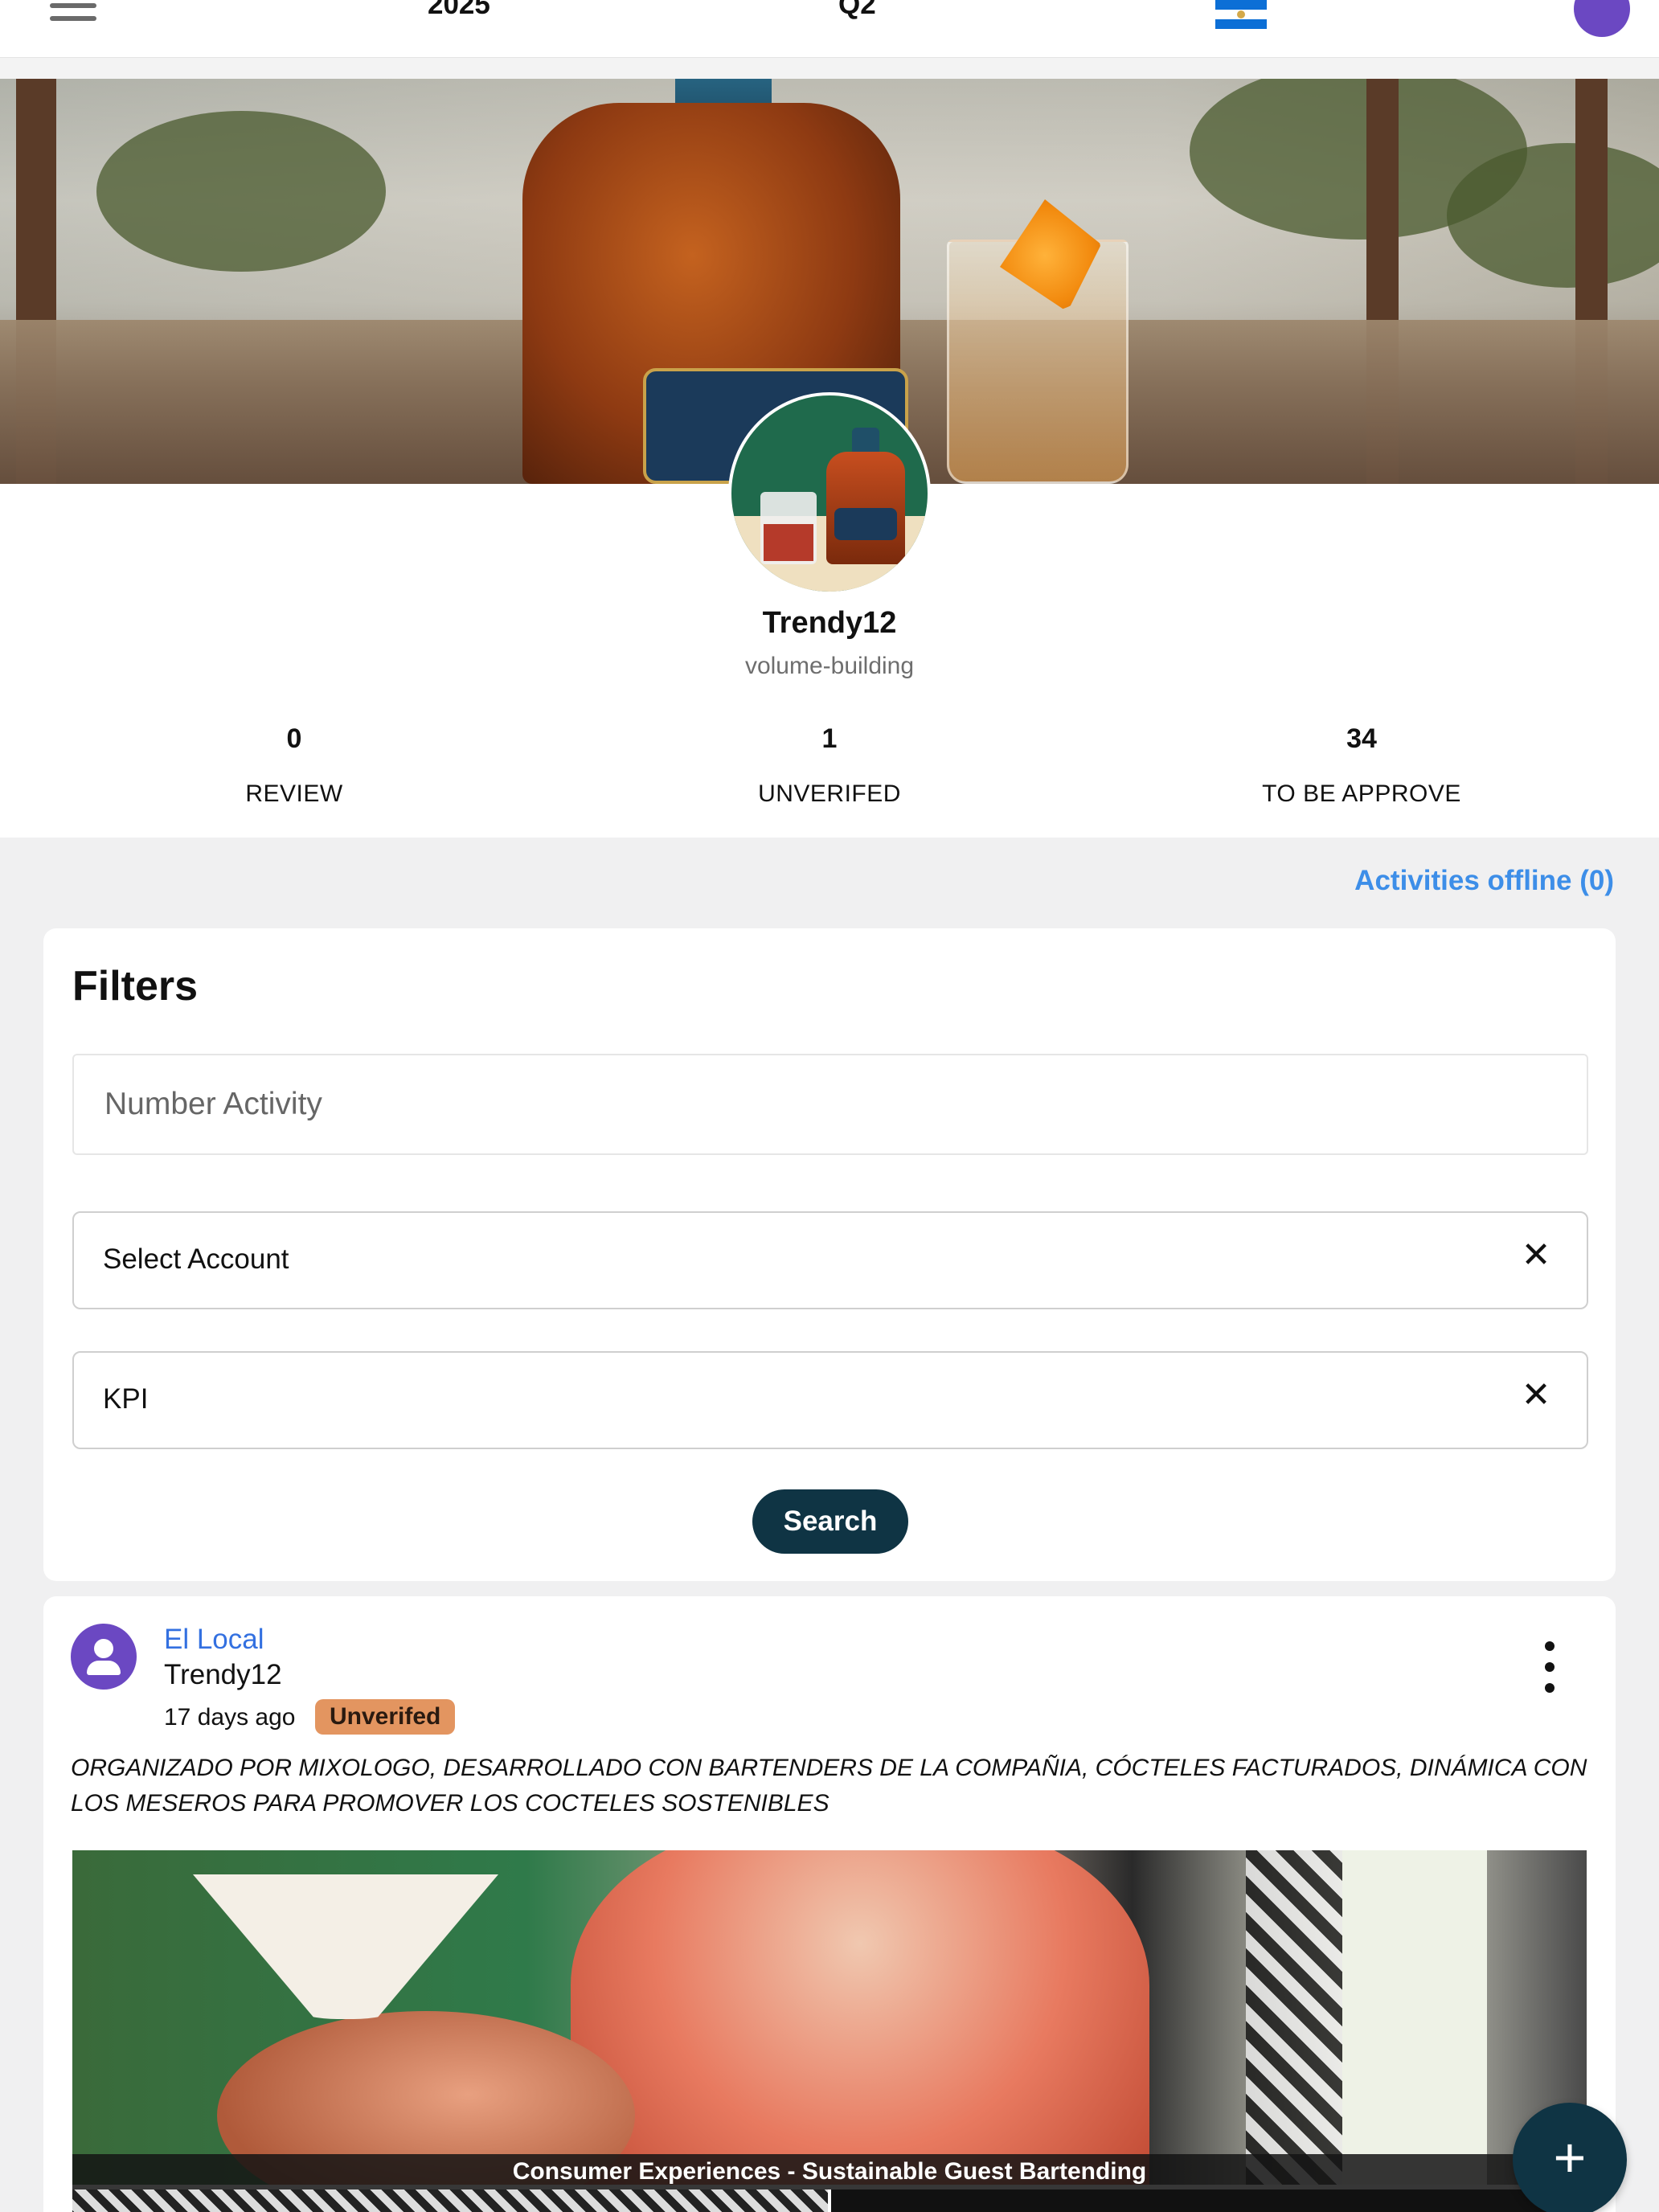 The width and height of the screenshot is (1659, 2212). What do you see at coordinates (830, 1521) in the screenshot?
I see `search-button: Search` at bounding box center [830, 1521].